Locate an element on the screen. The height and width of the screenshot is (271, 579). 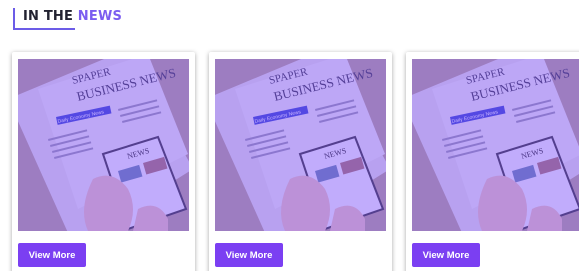
heading-accent-bar is located at coordinates (14, 19).